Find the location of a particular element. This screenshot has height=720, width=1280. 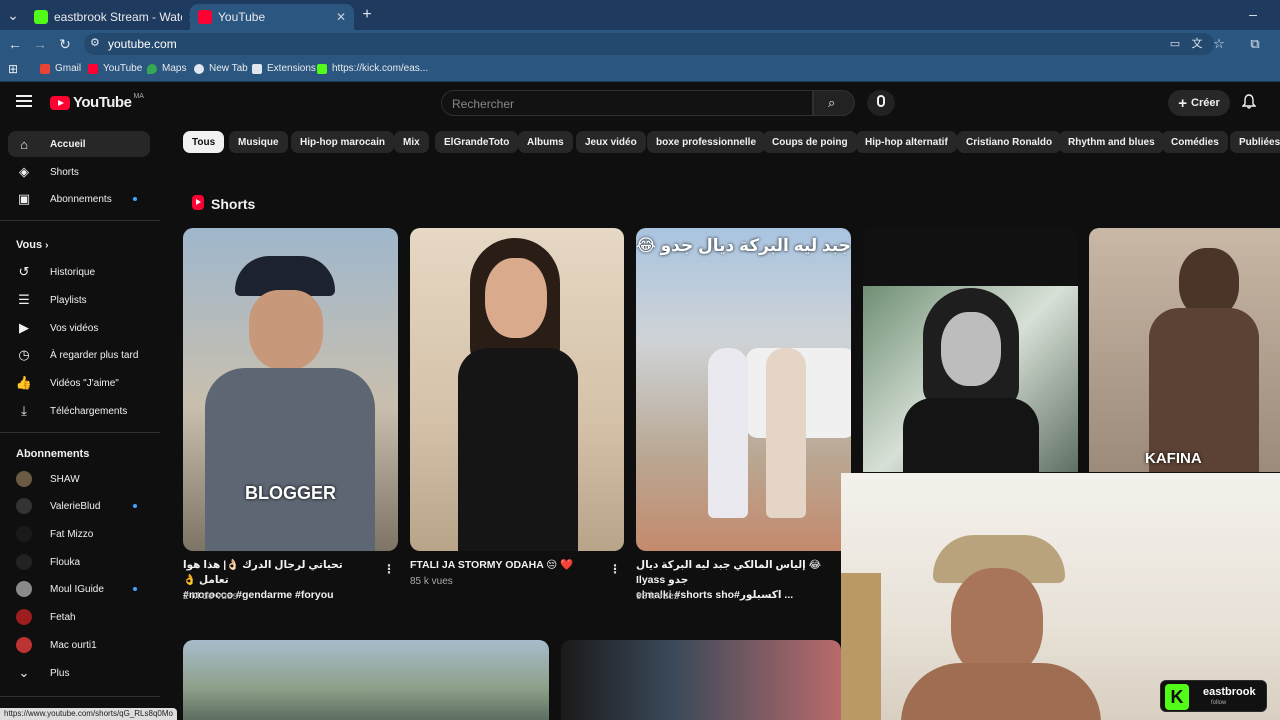

apps-grid-icon: ⊞ is located at coordinates (13, 69).